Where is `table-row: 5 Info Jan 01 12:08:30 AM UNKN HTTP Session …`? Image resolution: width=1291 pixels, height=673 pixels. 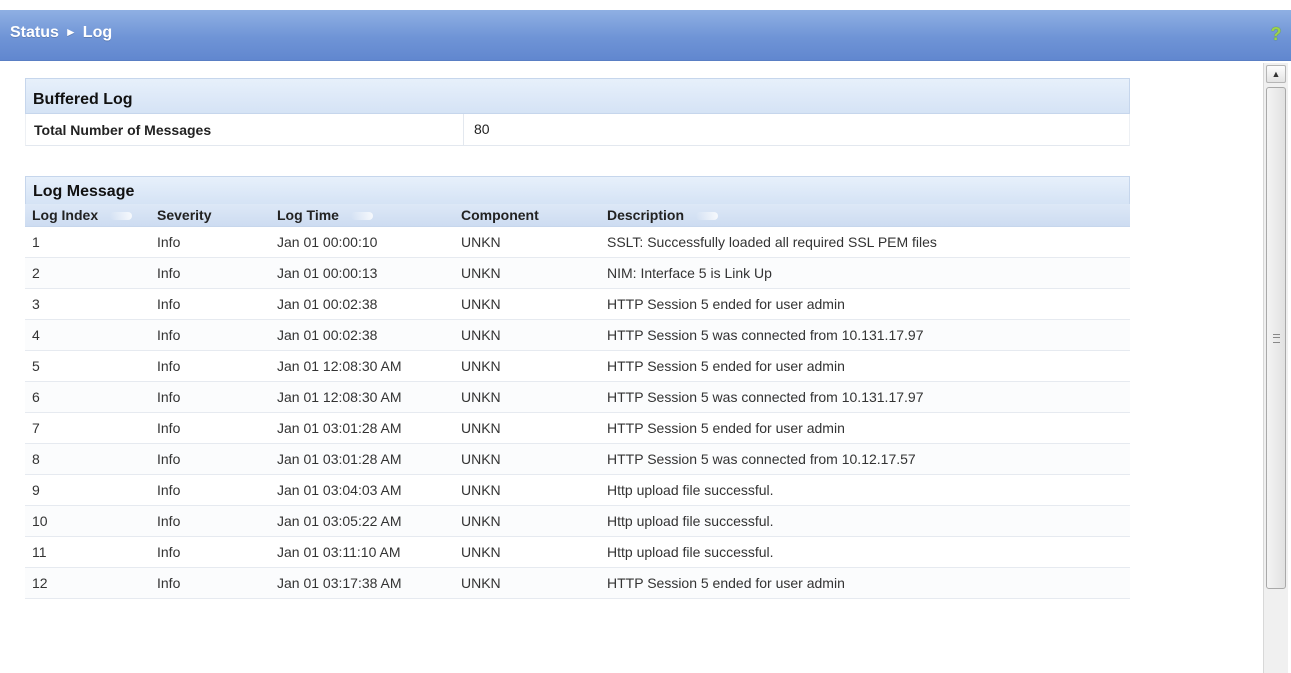 table-row: 5 Info Jan 01 12:08:30 AM UNKN HTTP Session … is located at coordinates (577, 366).